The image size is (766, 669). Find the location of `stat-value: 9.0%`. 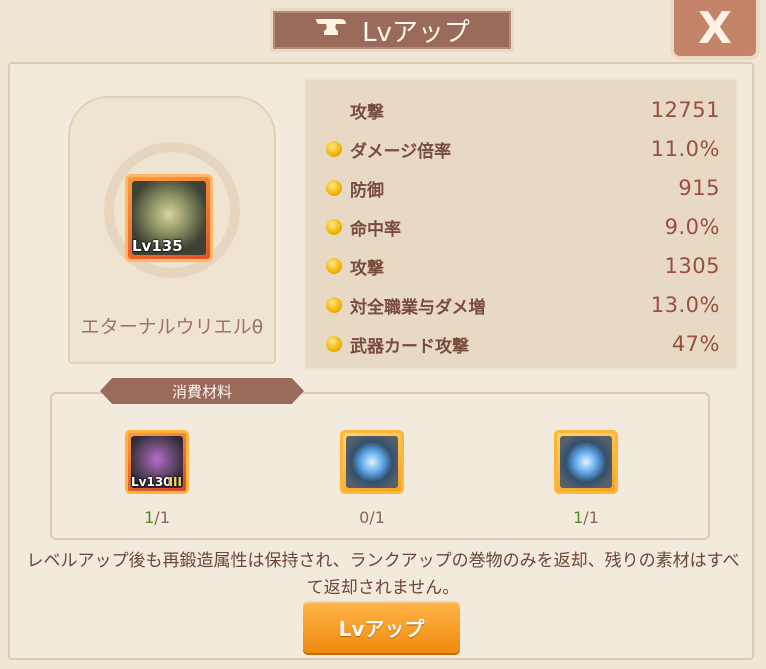

stat-value: 9.0% is located at coordinates (692, 227).